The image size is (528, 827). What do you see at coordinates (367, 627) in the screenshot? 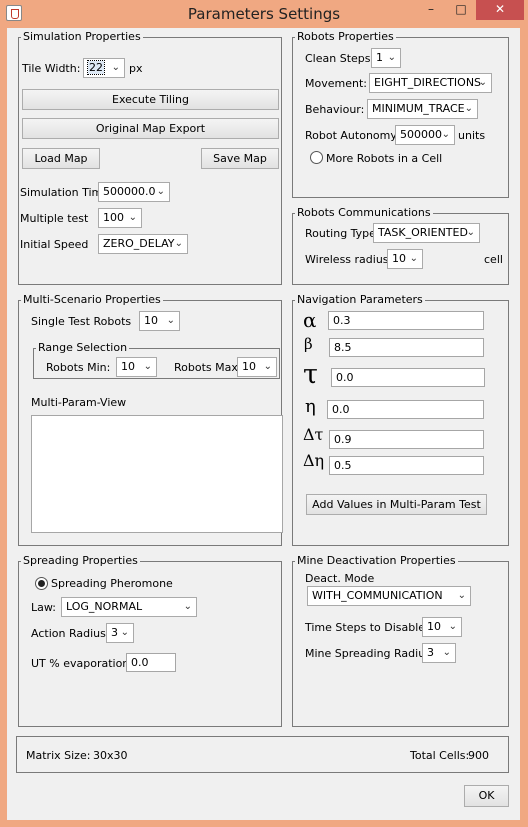
I see `time-steps-disable-label: Time Steps to Disable:` at bounding box center [367, 627].